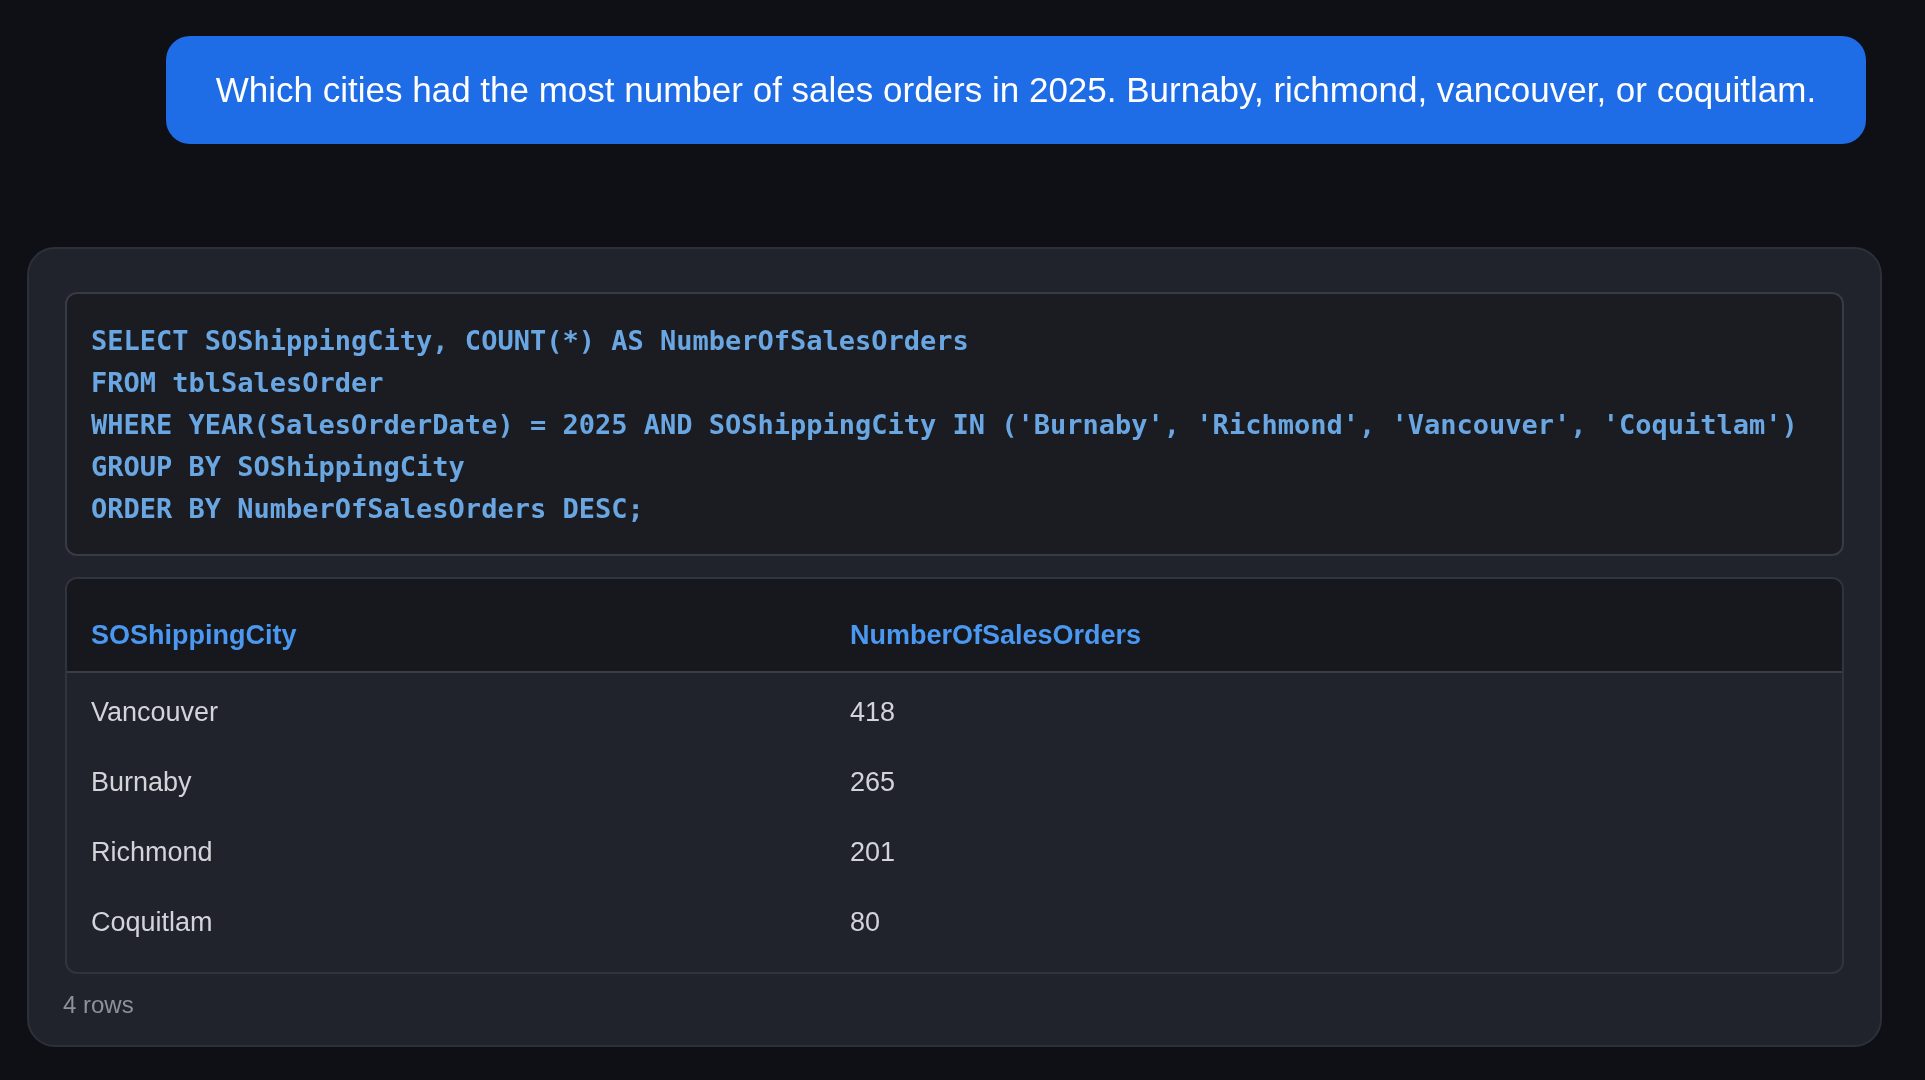 The height and width of the screenshot is (1080, 1925). What do you see at coordinates (152, 921) in the screenshot?
I see `table-cell: Coquitlam` at bounding box center [152, 921].